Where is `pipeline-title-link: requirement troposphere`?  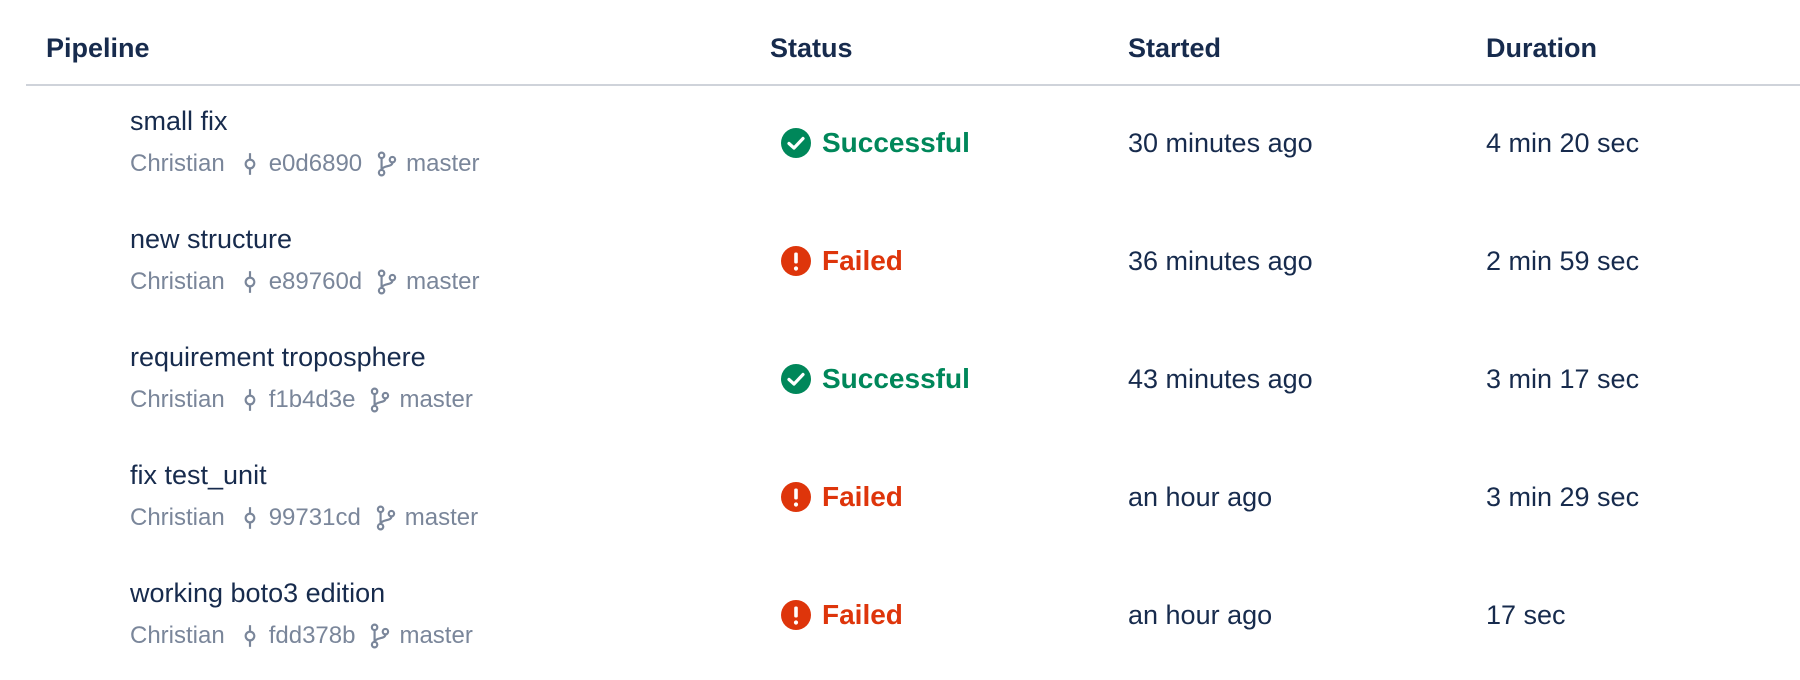
pipeline-title-link: requirement troposphere is located at coordinates (278, 357).